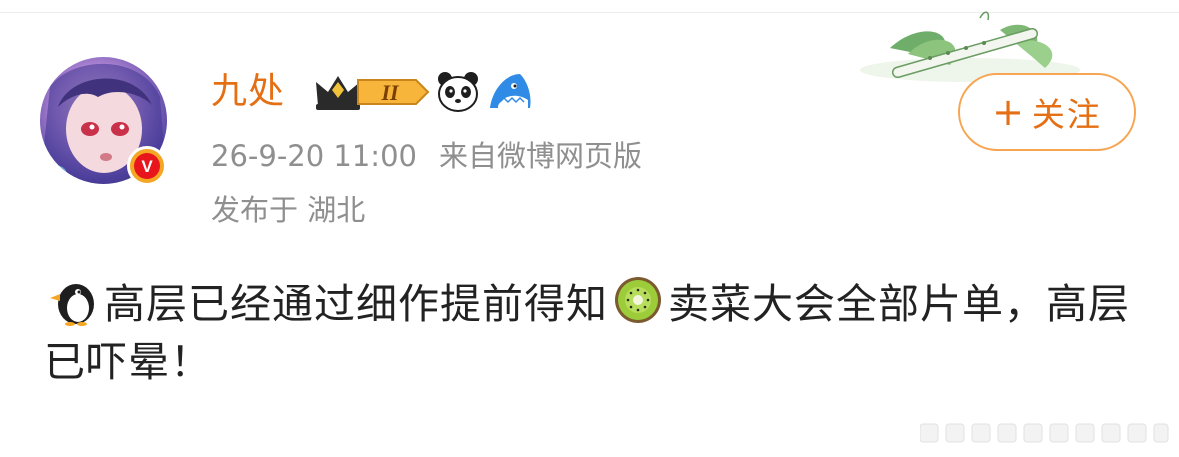 The height and width of the screenshot is (457, 1179). What do you see at coordinates (314, 156) in the screenshot?
I see `post-time: 26-9-20 11:00` at bounding box center [314, 156].